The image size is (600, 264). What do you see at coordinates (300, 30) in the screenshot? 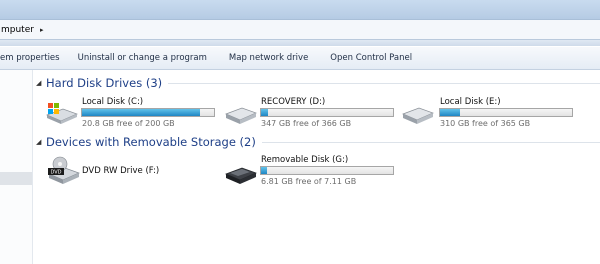
I see `address-bar: mputer ▸` at bounding box center [300, 30].